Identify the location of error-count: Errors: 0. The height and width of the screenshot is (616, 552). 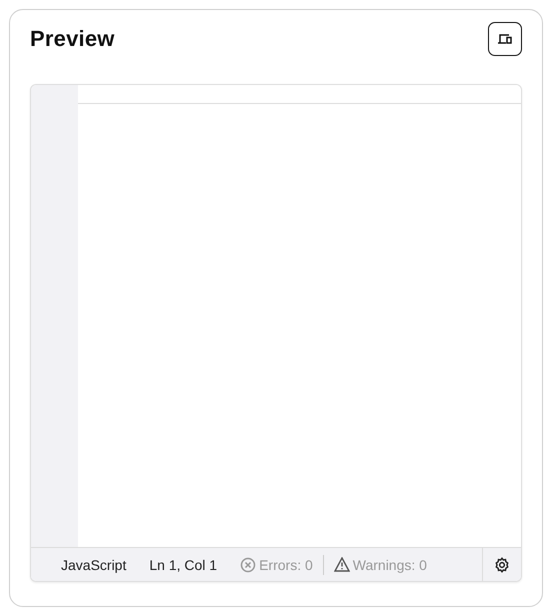
(286, 564).